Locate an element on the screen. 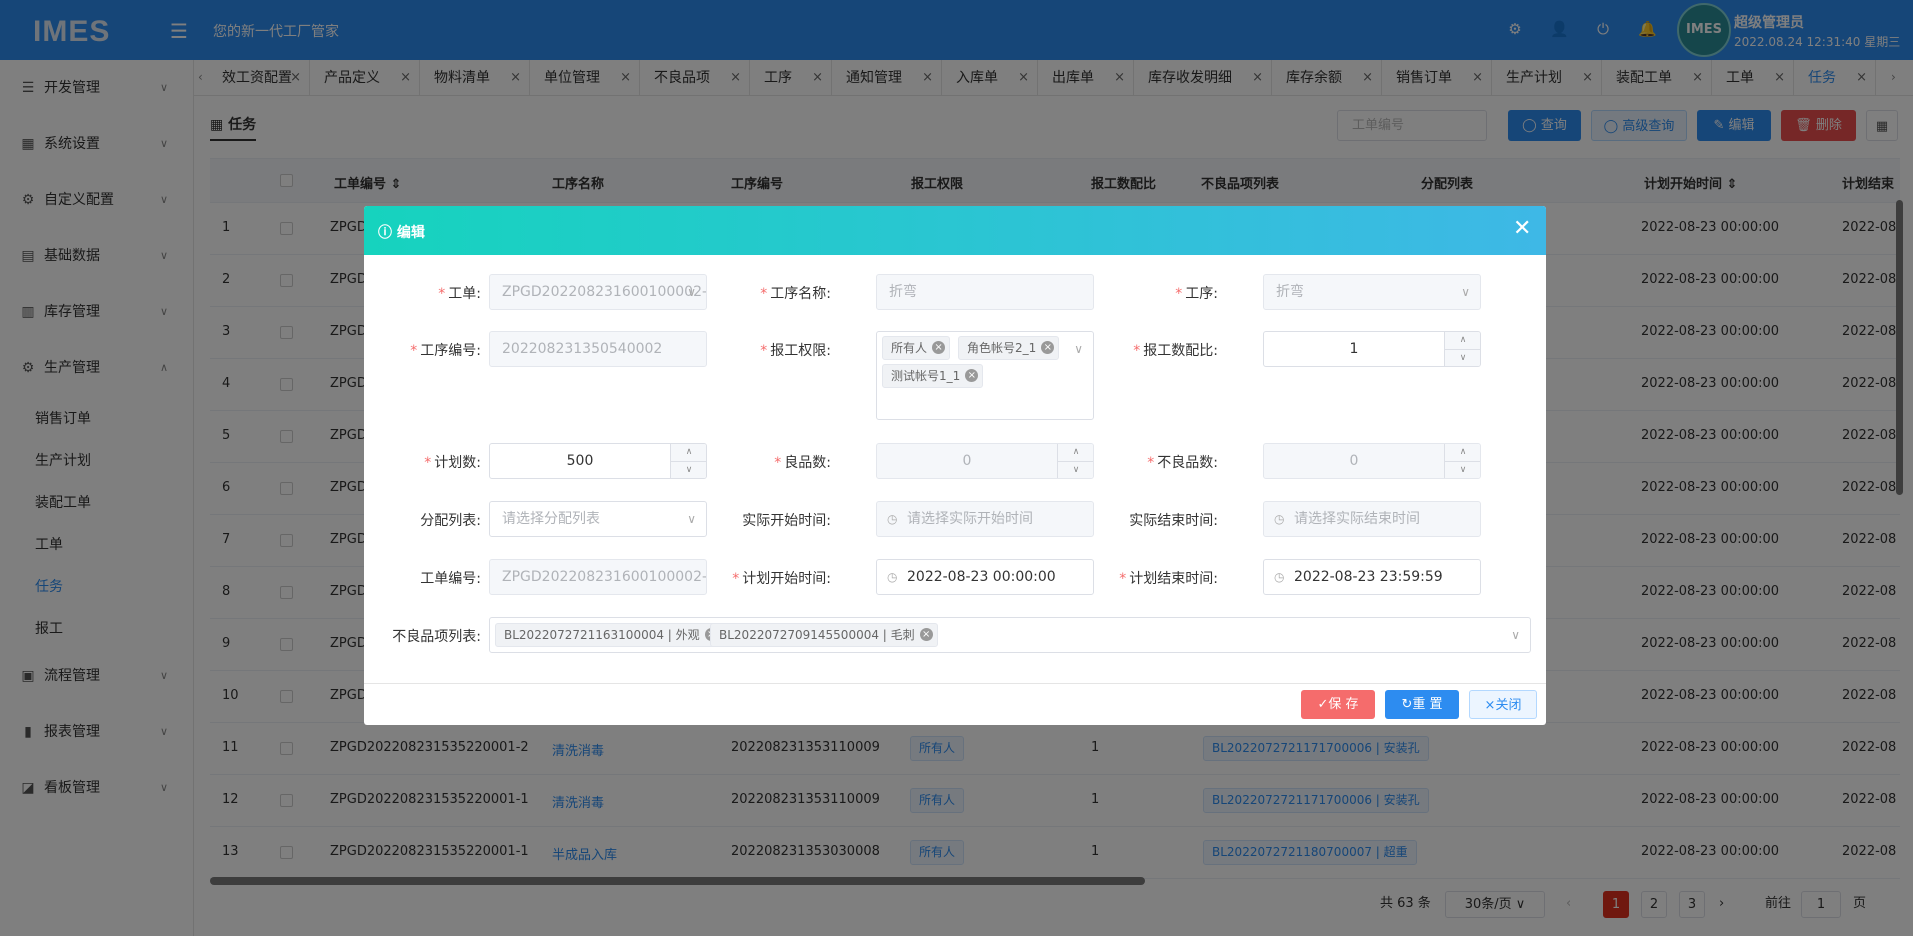 The width and height of the screenshot is (1913, 936). proc-name-input: 折弯 is located at coordinates (985, 292).